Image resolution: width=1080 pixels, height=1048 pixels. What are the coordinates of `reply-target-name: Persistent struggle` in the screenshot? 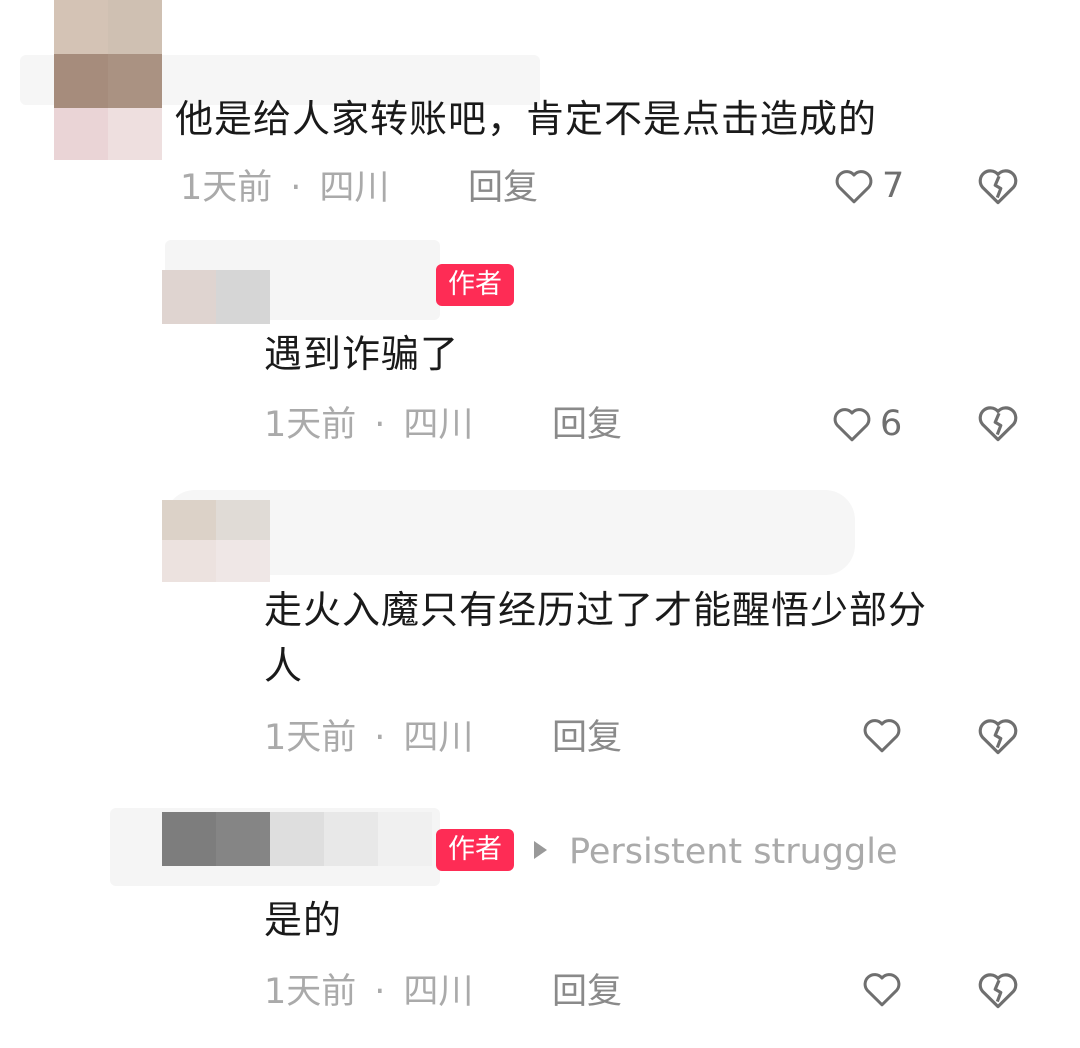 It's located at (733, 852).